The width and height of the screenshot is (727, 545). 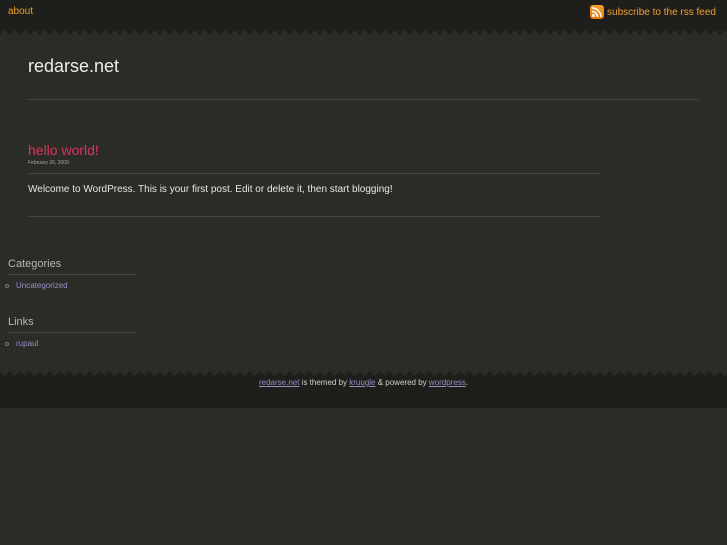 What do you see at coordinates (35, 264) in the screenshot?
I see `categories-title: Categories` at bounding box center [35, 264].